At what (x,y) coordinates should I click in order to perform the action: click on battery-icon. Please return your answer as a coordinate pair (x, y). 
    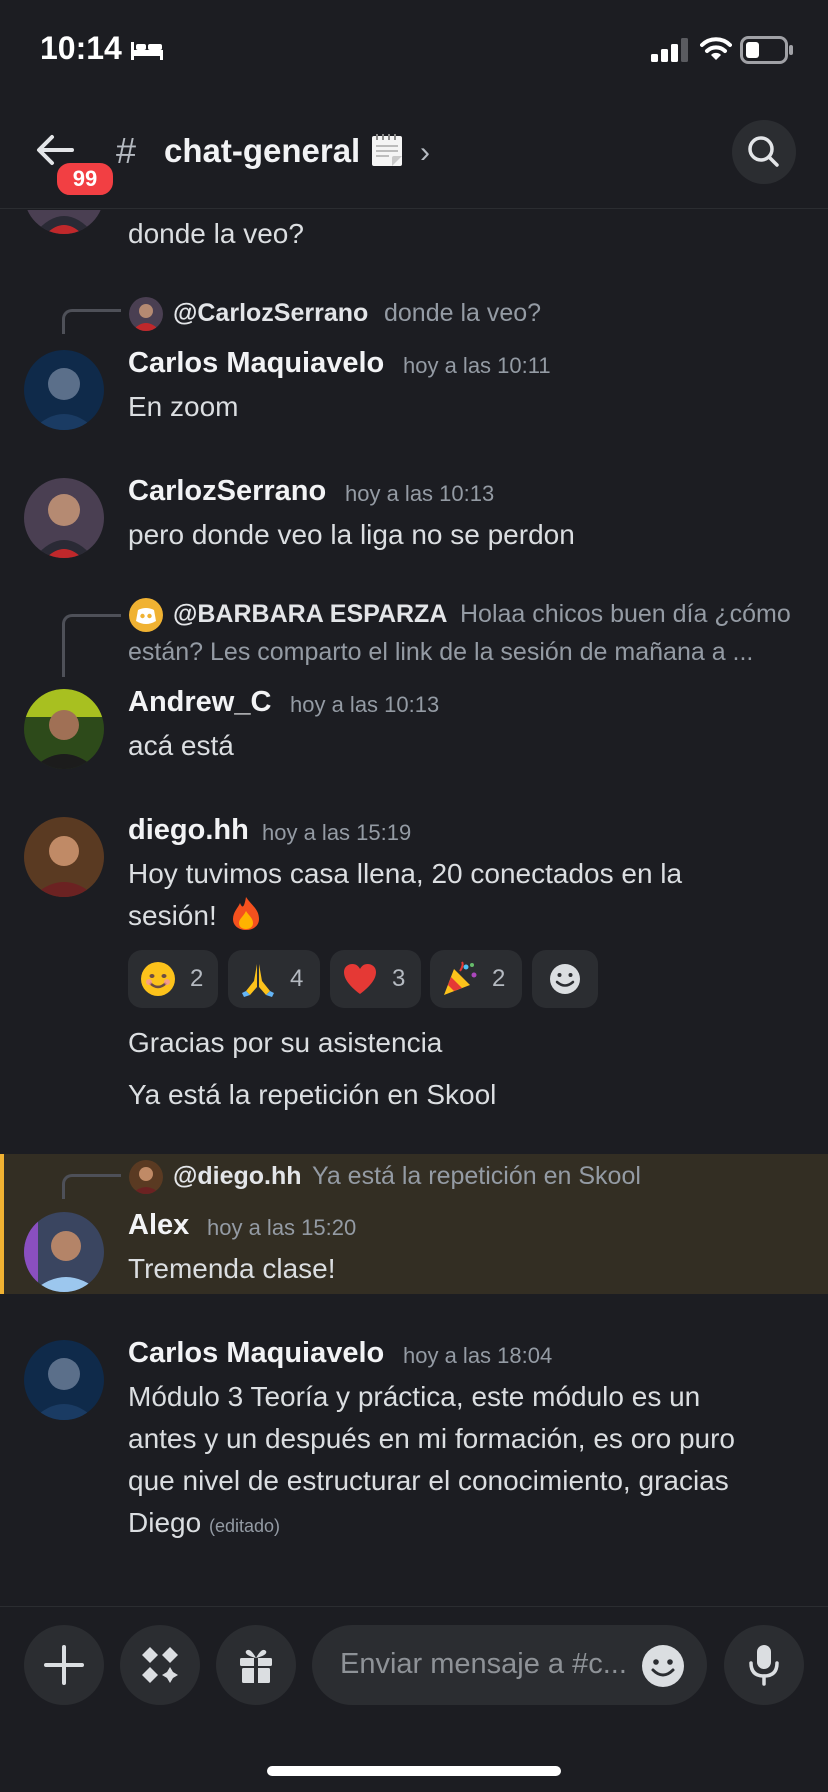
    Looking at the image, I should click on (766, 50).